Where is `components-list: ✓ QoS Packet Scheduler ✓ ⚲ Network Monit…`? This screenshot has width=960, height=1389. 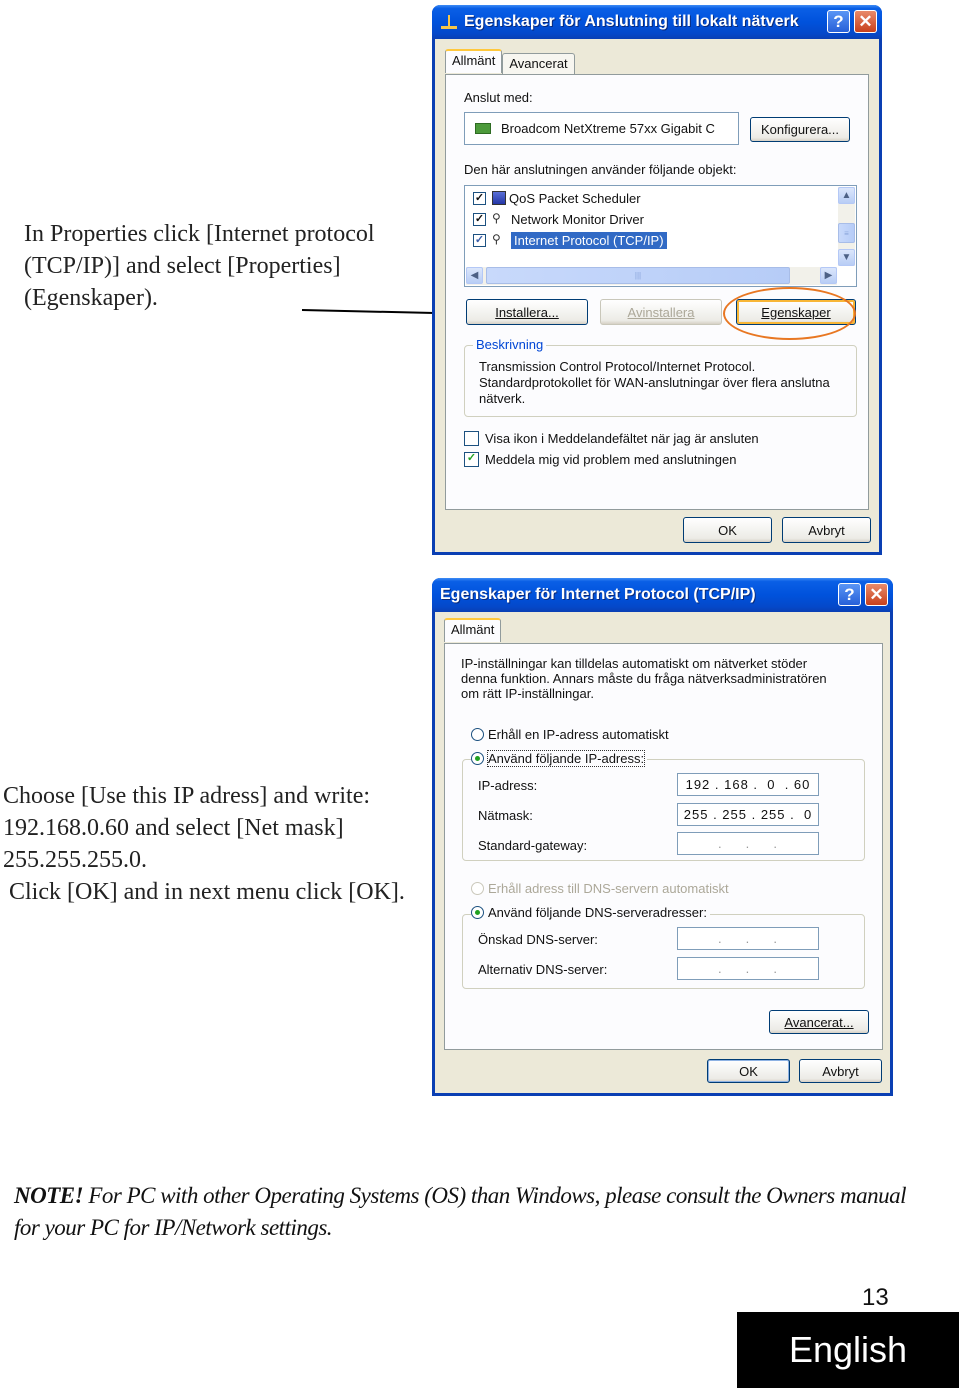
components-list: ✓ QoS Packet Scheduler ✓ ⚲ Network Monit… is located at coordinates (660, 236).